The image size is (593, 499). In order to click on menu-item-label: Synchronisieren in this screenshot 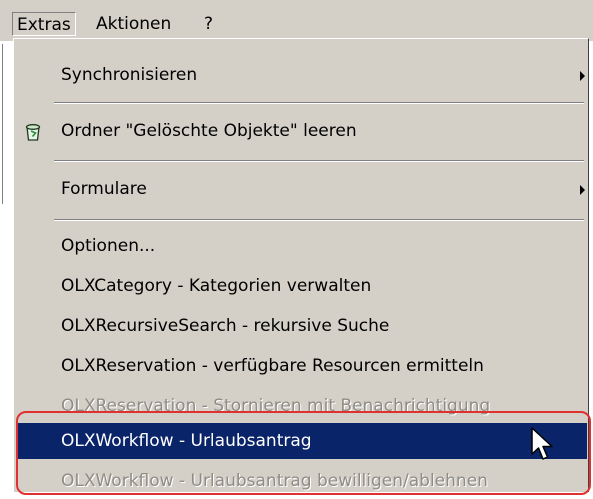, I will do `click(129, 75)`.